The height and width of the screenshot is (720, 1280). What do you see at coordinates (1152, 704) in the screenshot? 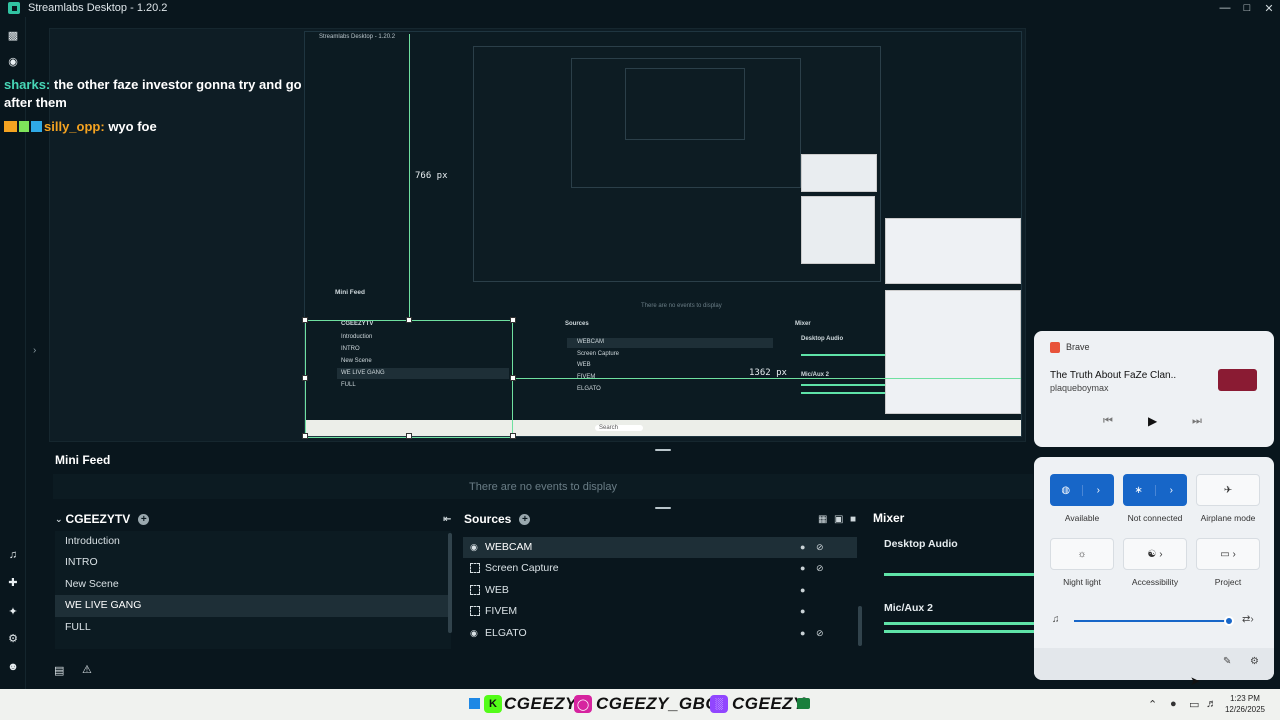
I see `chevron-up-icon: ⌃` at bounding box center [1152, 704].